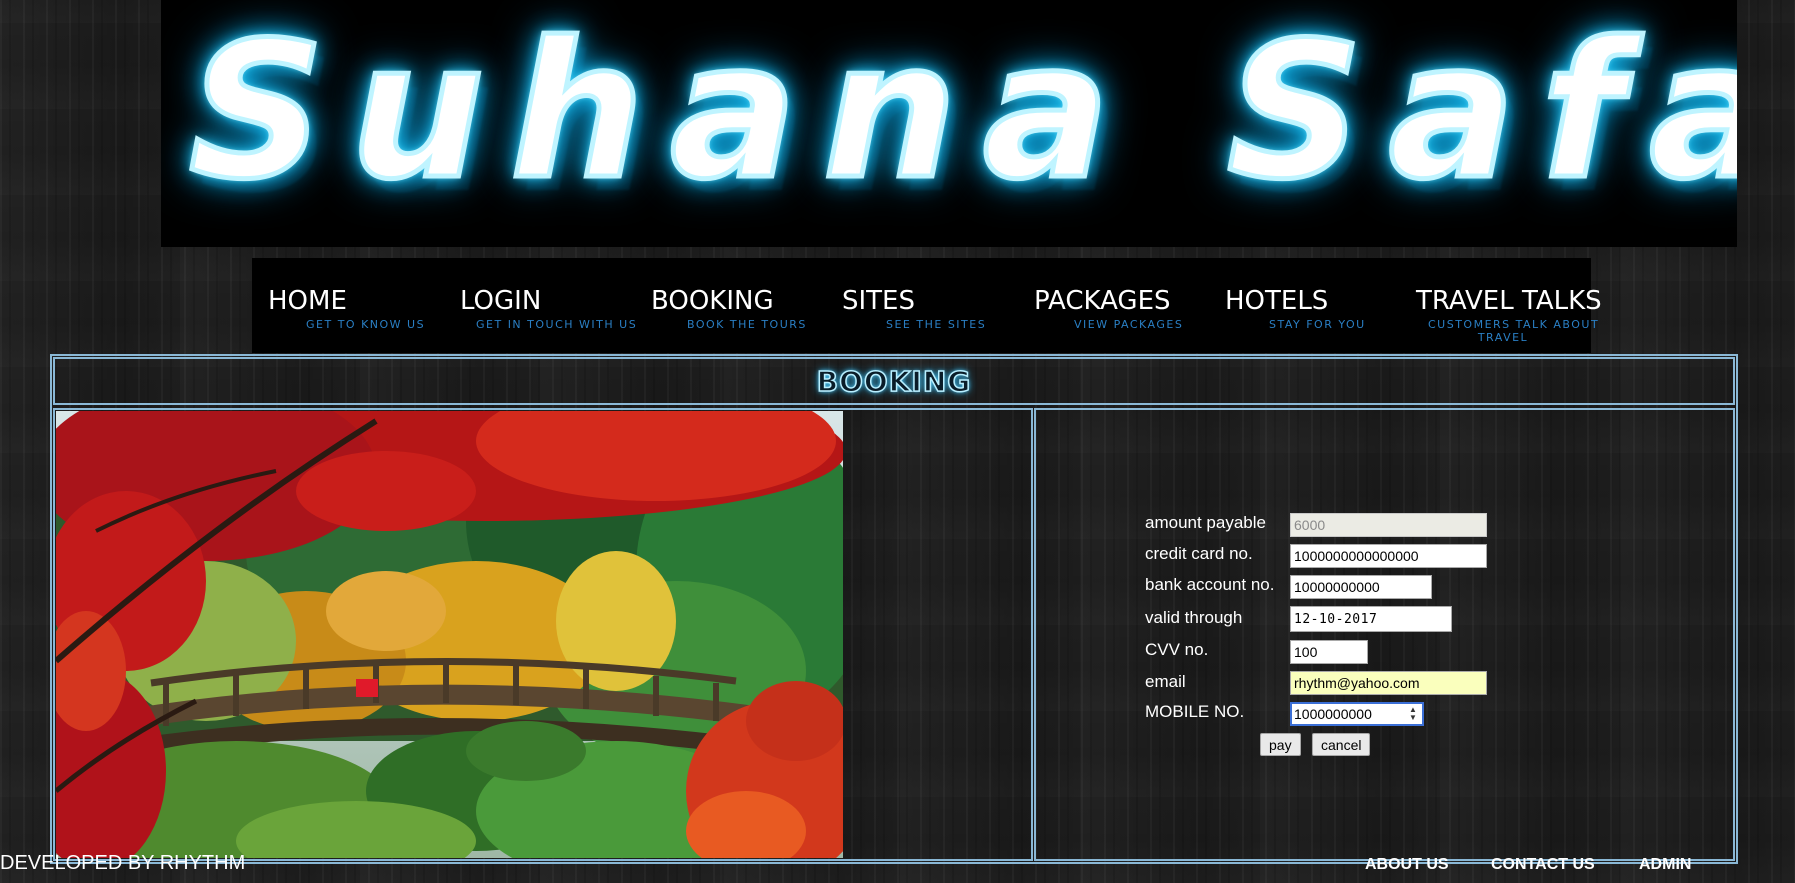 Image resolution: width=1795 pixels, height=883 pixels. What do you see at coordinates (1317, 324) in the screenshot?
I see `nav-item-hotels-subtitle: STAY FOR YOU` at bounding box center [1317, 324].